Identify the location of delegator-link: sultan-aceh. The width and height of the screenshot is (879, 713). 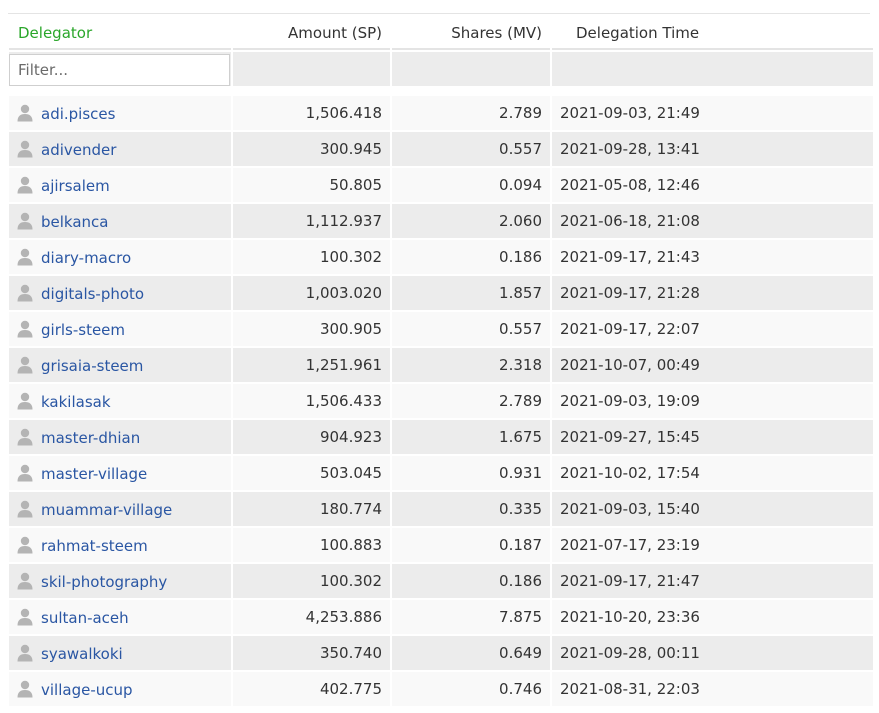
(85, 618).